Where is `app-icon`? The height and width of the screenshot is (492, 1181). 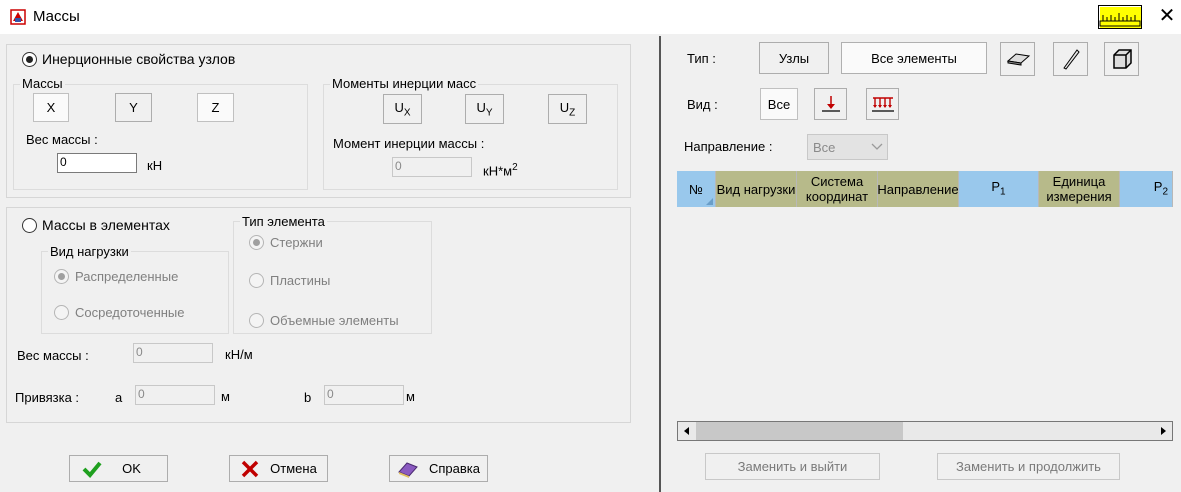
app-icon is located at coordinates (18, 17).